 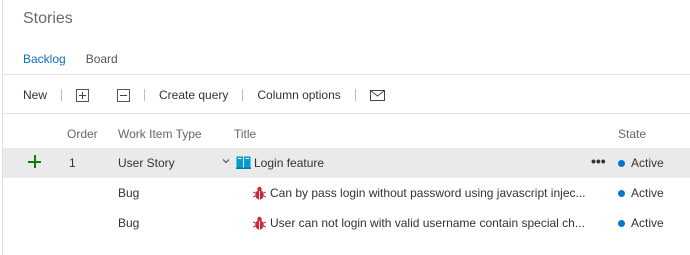 What do you see at coordinates (35, 162) in the screenshot?
I see `add-child-icon` at bounding box center [35, 162].